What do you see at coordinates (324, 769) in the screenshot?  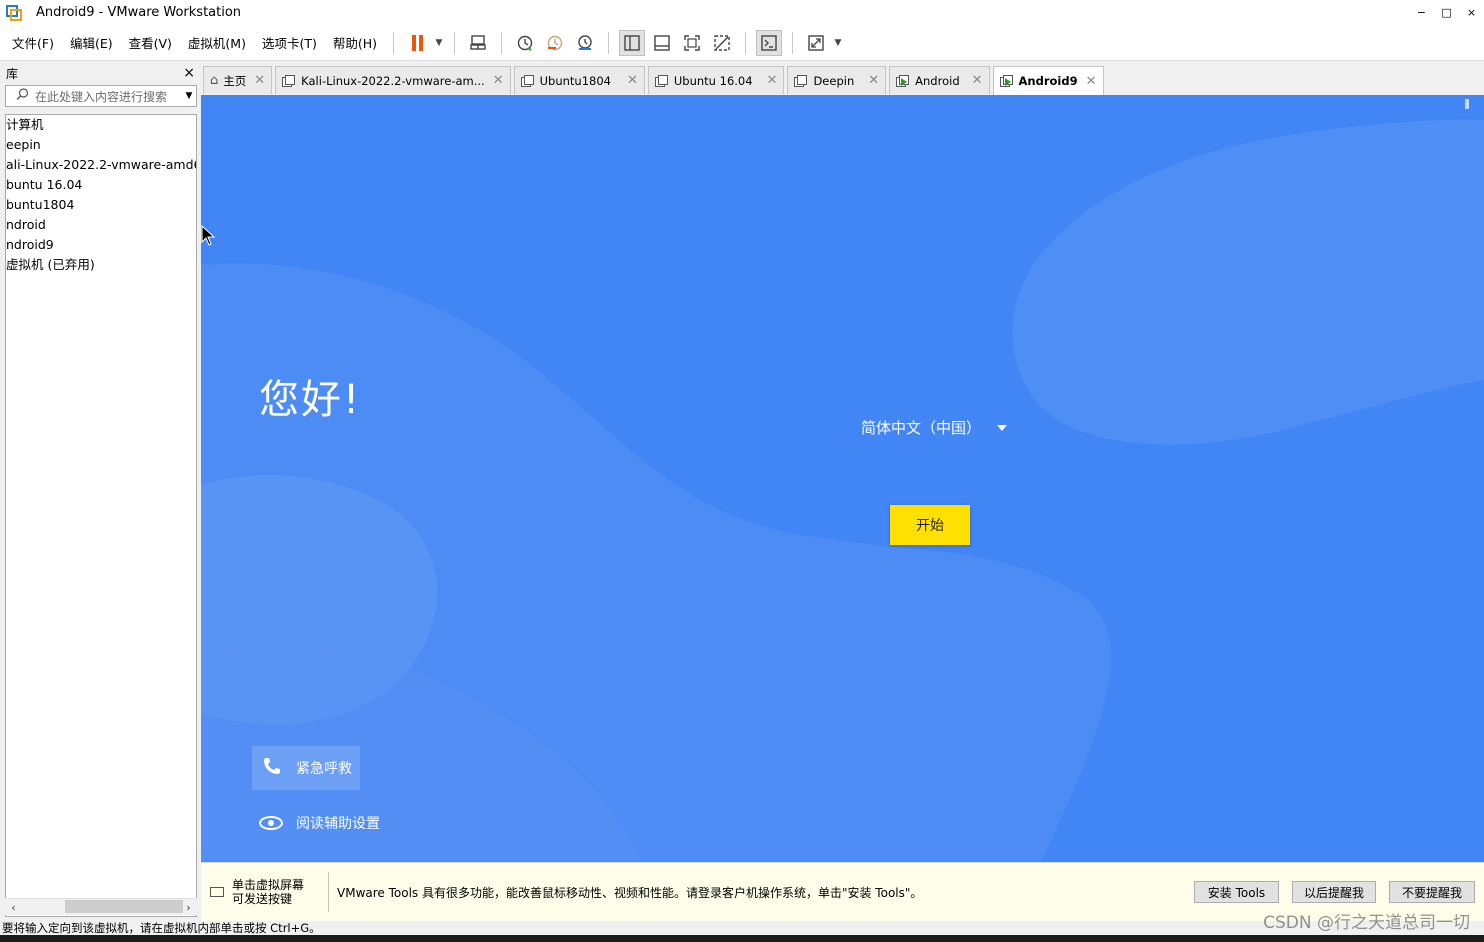 I see `emergency-call-label: 紧急呼救` at bounding box center [324, 769].